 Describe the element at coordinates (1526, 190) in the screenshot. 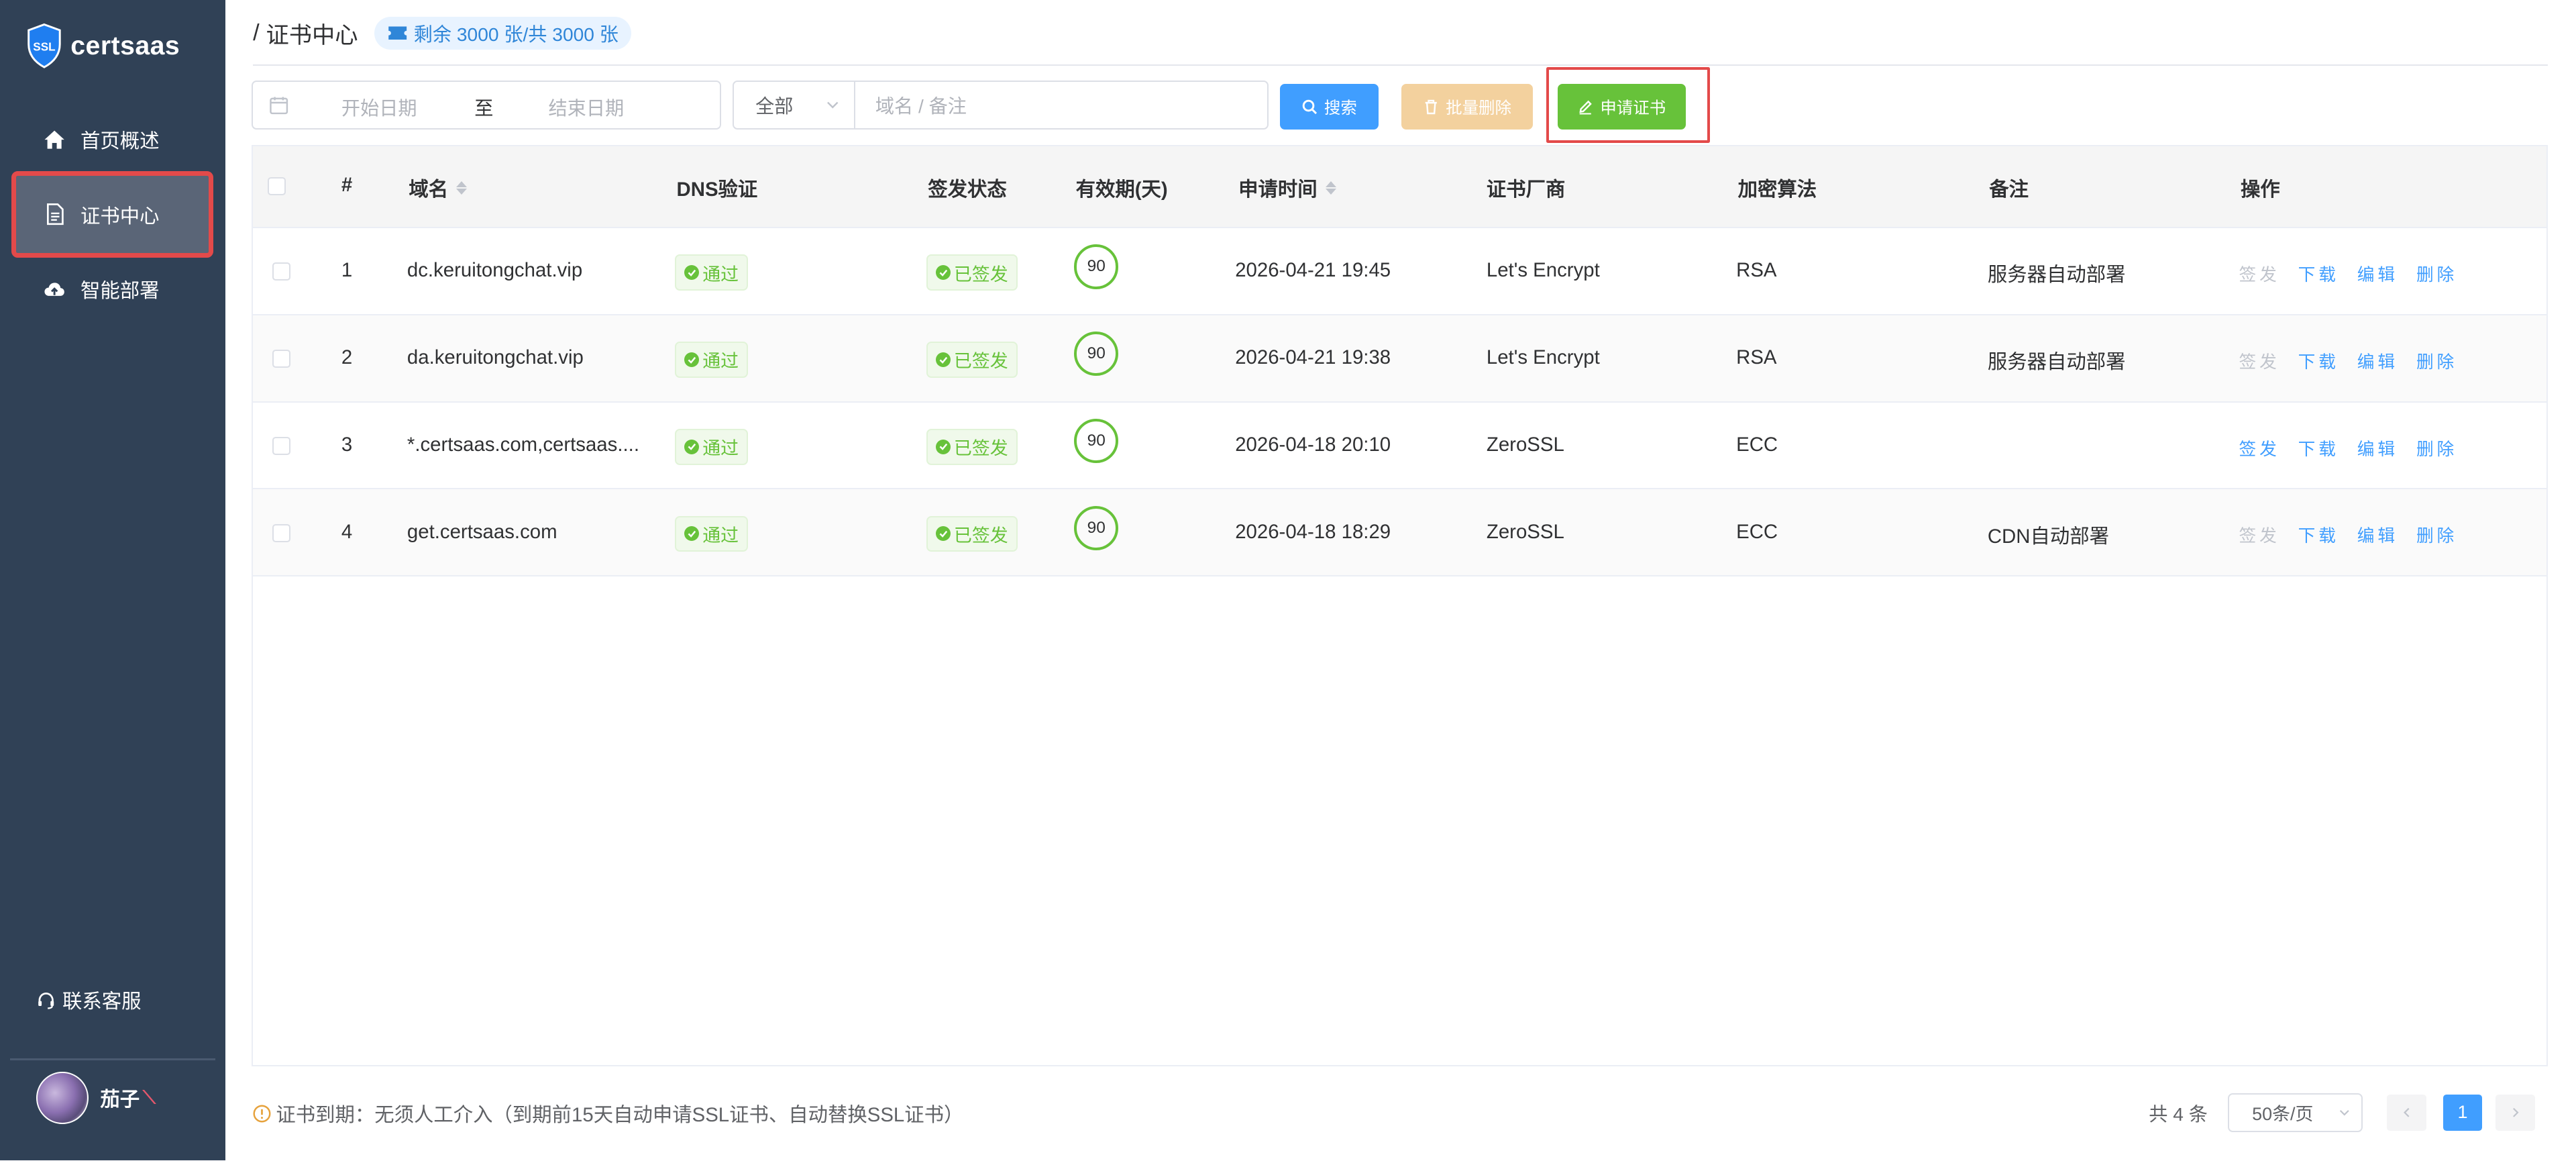

I see `column-header-vendor: 证书厂商` at that location.